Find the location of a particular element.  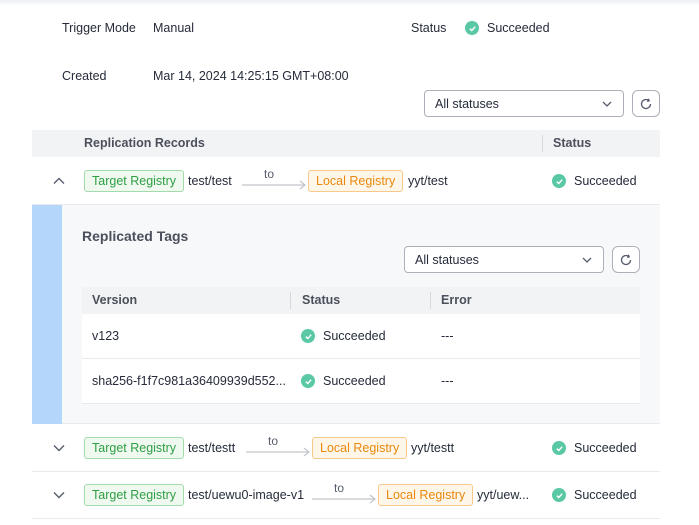

col-tag-status: Status is located at coordinates (321, 300).